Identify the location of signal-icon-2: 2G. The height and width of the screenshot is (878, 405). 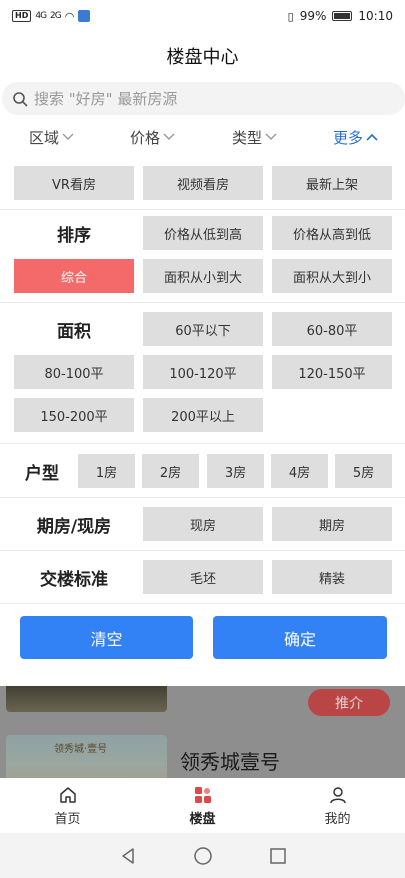
(56, 16).